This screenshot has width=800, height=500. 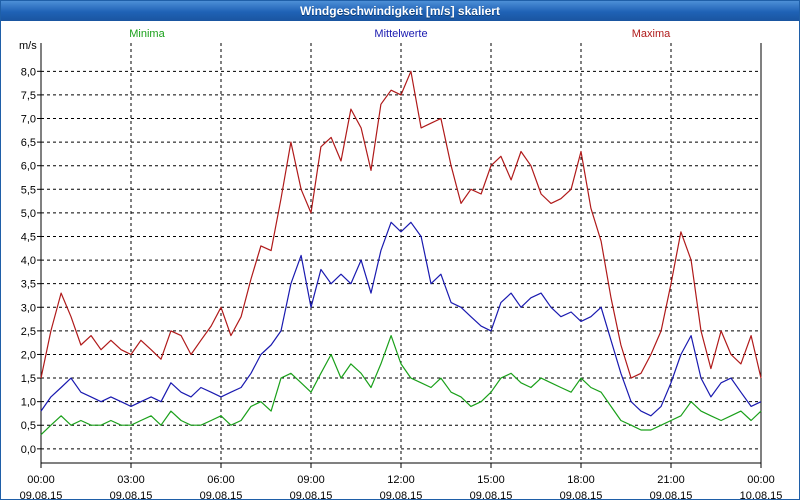 I want to click on x-tick-time: 18:00, so click(x=581, y=480).